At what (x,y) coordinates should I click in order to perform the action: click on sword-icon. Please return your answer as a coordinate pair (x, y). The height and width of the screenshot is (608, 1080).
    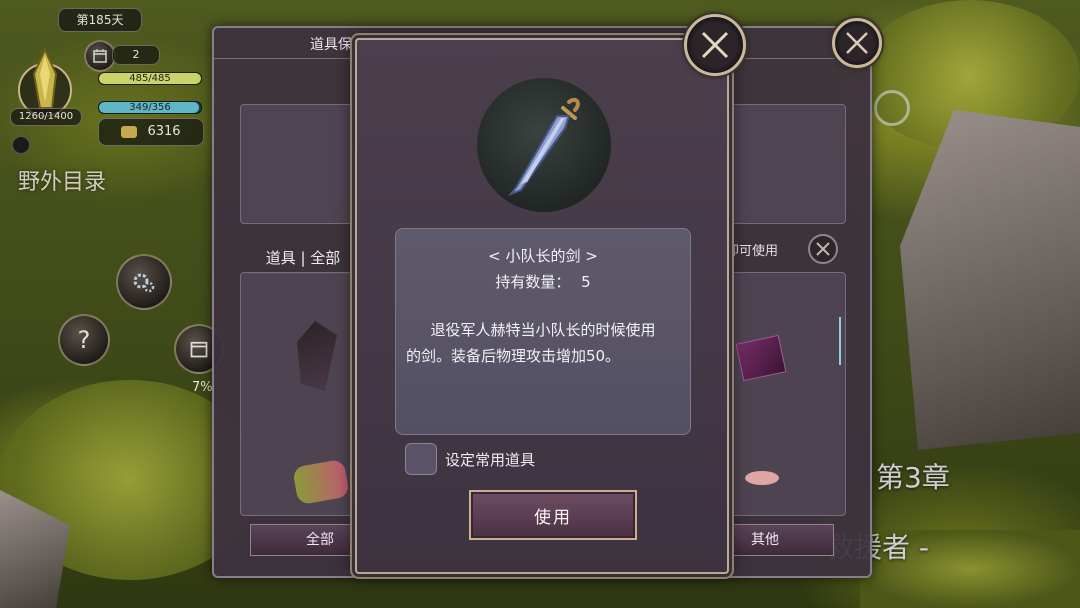
    Looking at the image, I should click on (544, 147).